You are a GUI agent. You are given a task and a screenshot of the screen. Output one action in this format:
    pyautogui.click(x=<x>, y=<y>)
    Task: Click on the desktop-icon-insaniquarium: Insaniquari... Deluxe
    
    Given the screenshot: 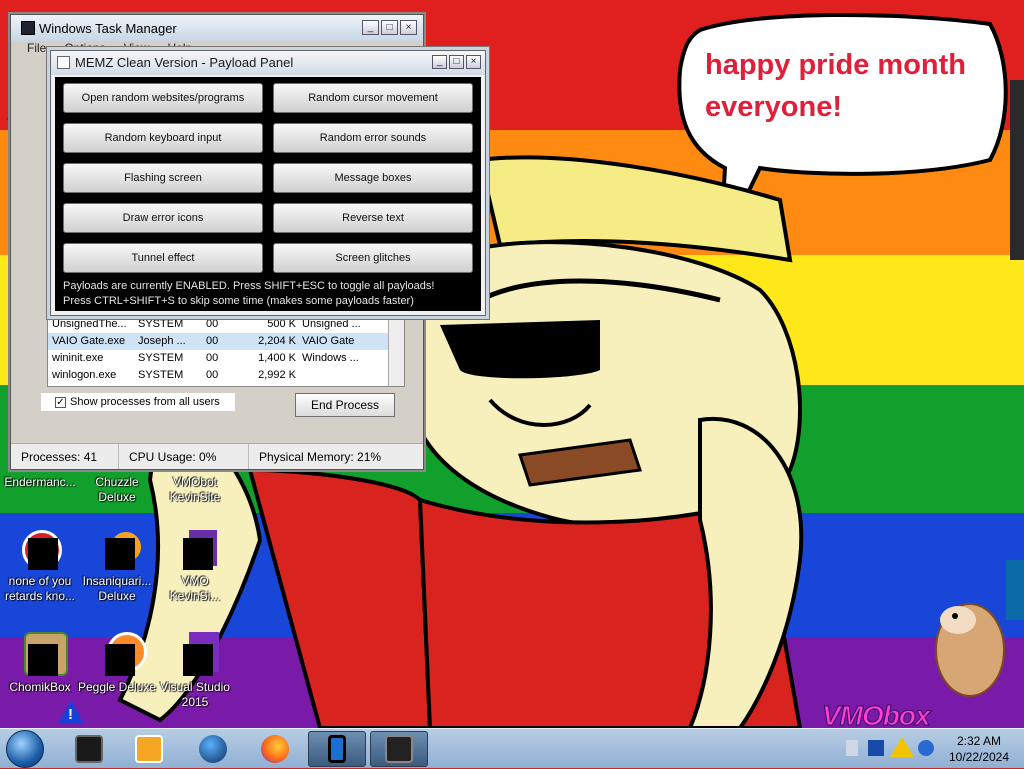 What is the action you would take?
    pyautogui.click(x=117, y=567)
    